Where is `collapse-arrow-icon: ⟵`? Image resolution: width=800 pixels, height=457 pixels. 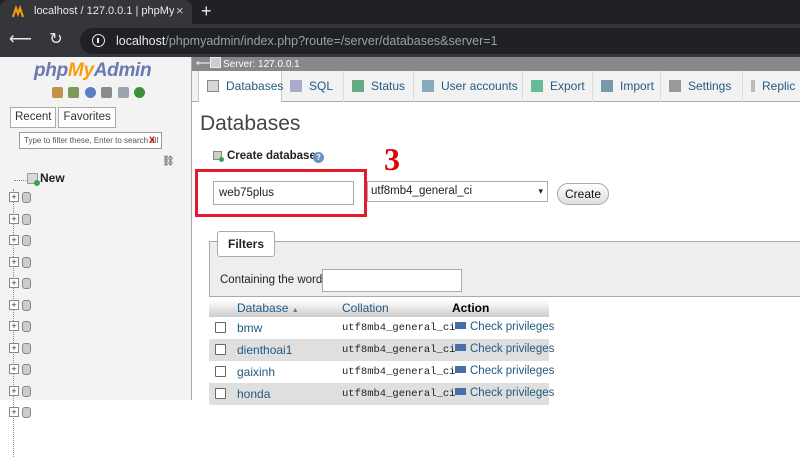
collapse-arrow-icon: ⟵ is located at coordinates (203, 64).